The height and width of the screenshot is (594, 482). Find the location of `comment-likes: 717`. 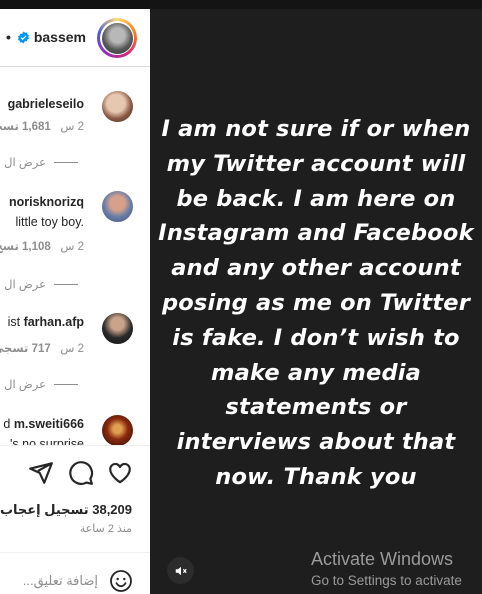

comment-likes: 717 is located at coordinates (41, 349).